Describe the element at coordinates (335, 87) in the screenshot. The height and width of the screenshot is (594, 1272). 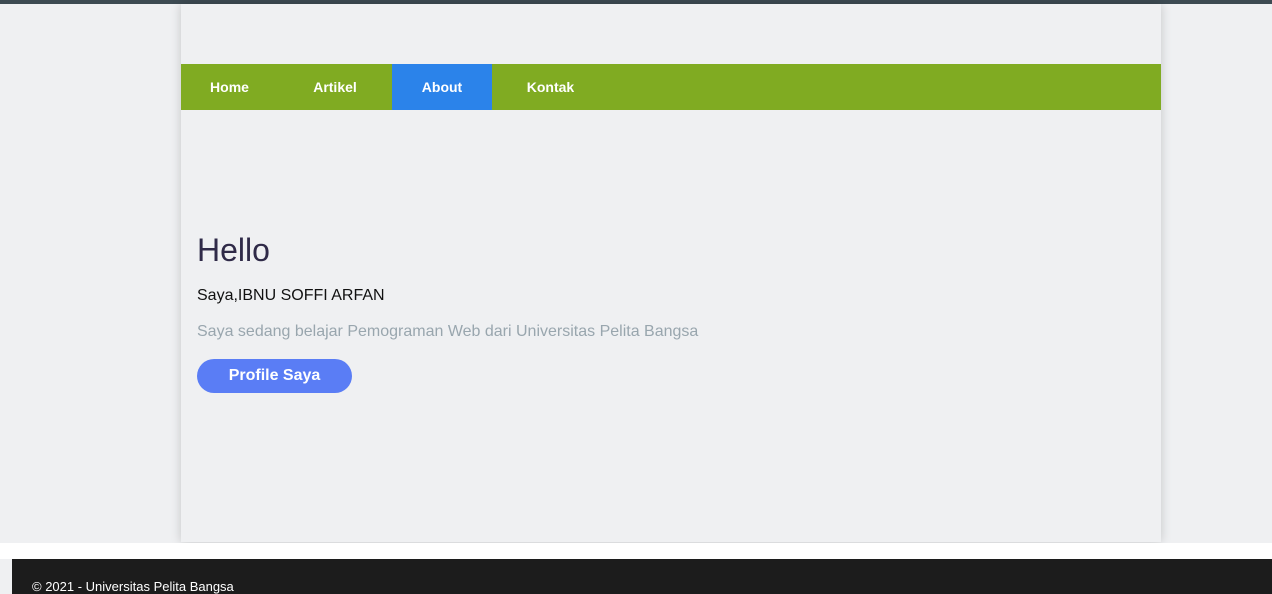
I see `nav-item-artikel: Artikel` at that location.